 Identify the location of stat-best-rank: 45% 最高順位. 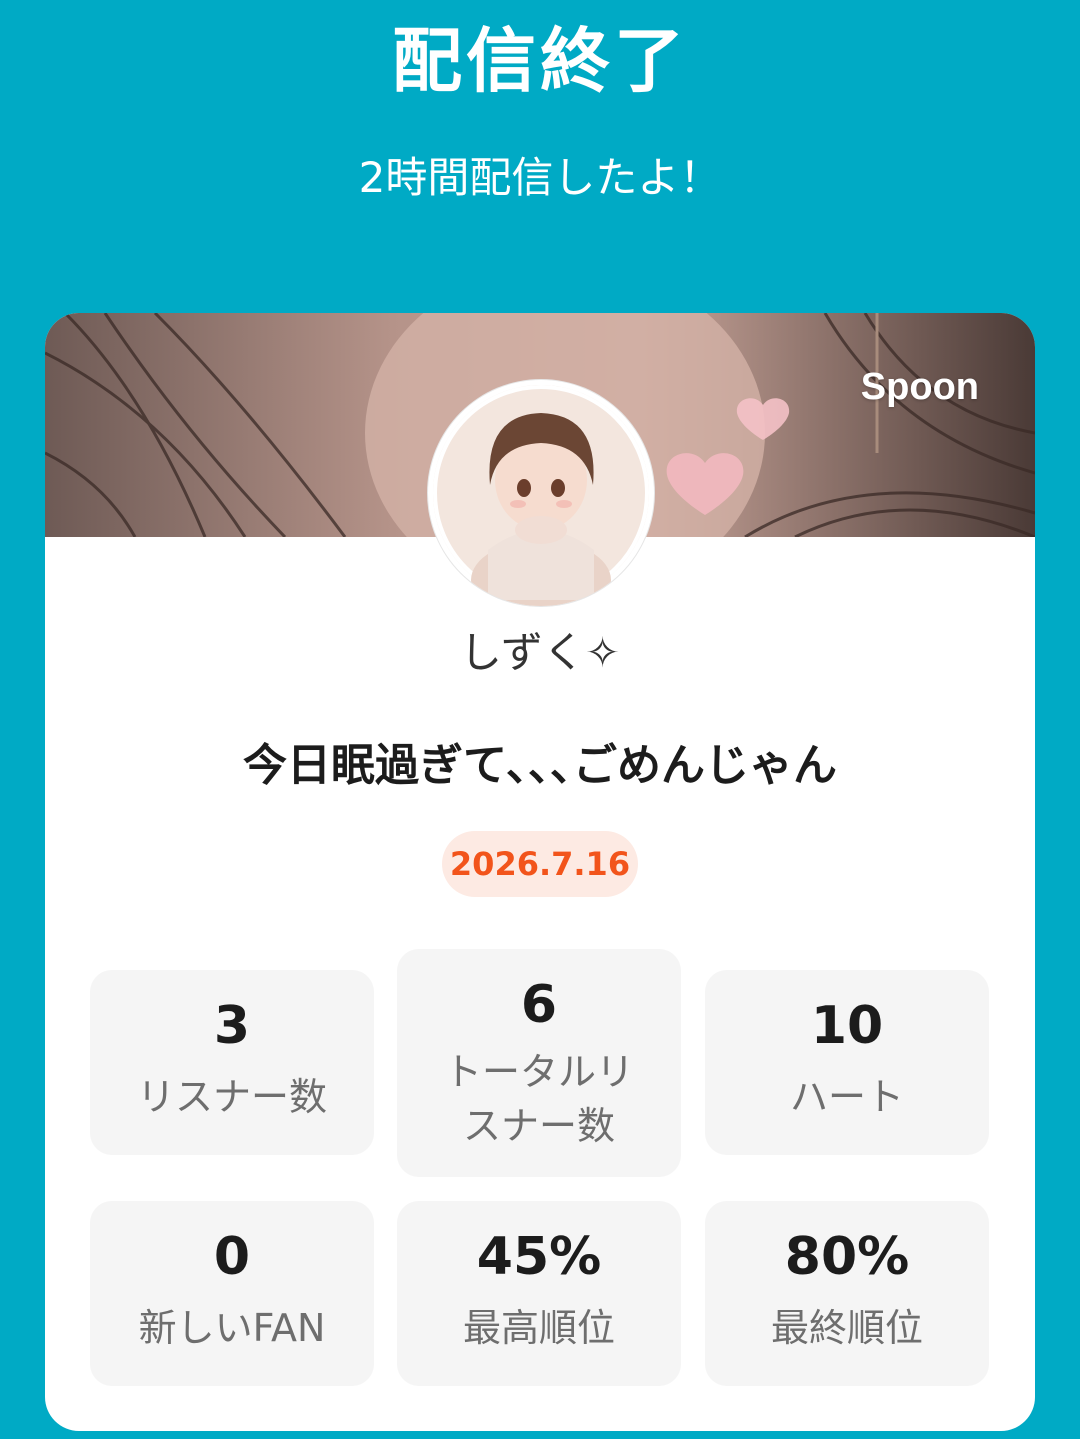
(539, 1293).